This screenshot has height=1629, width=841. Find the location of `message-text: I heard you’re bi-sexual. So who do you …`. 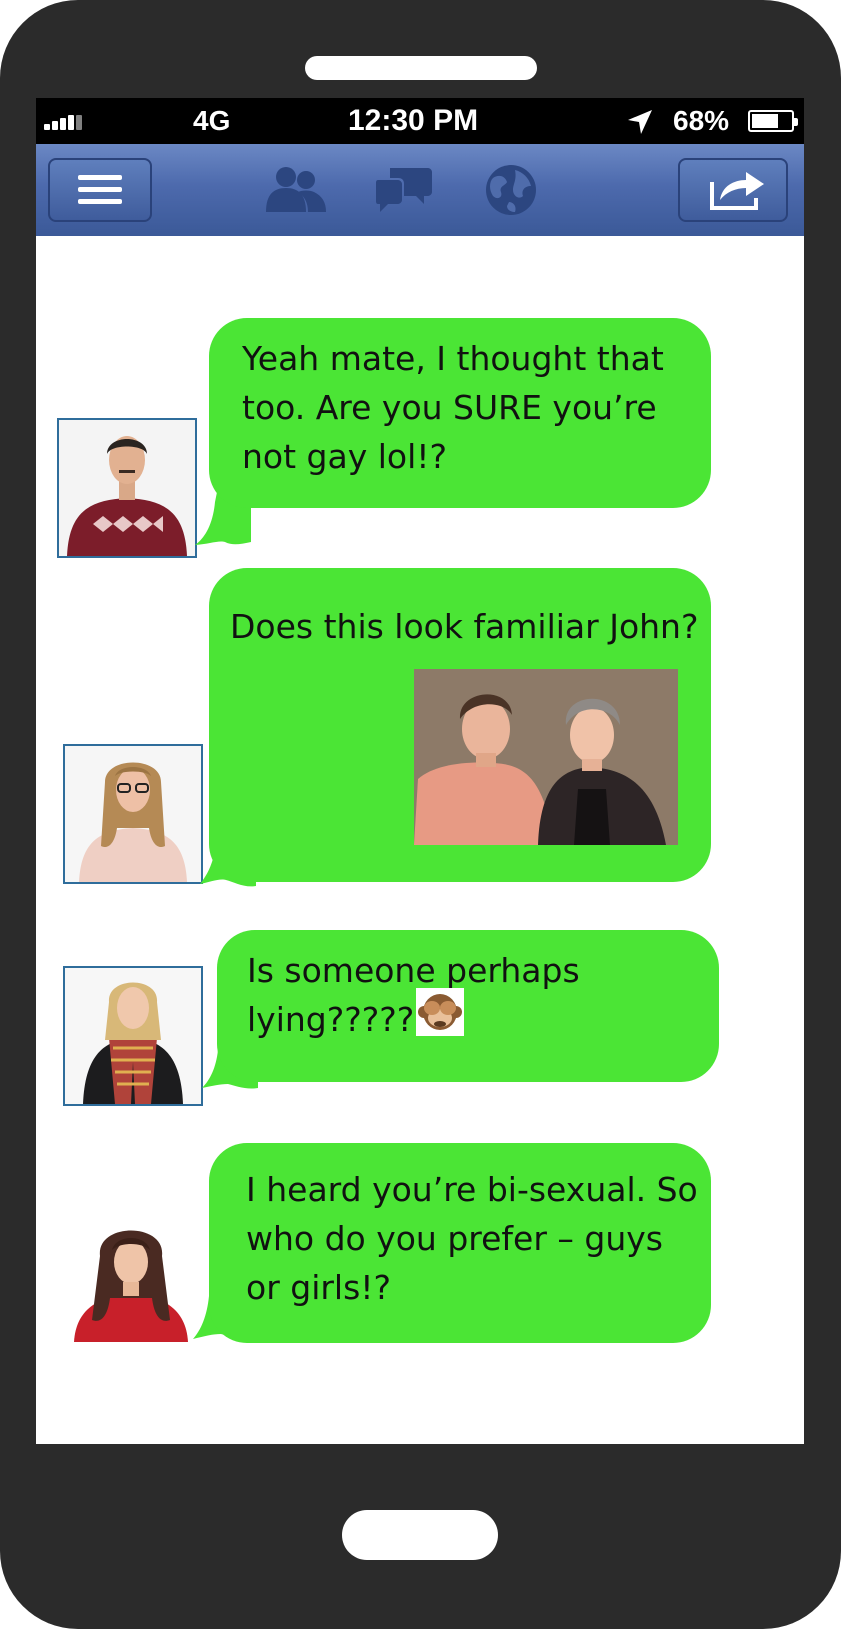

message-text: I heard you’re bi-sexual. So who do you … is located at coordinates (472, 1238).